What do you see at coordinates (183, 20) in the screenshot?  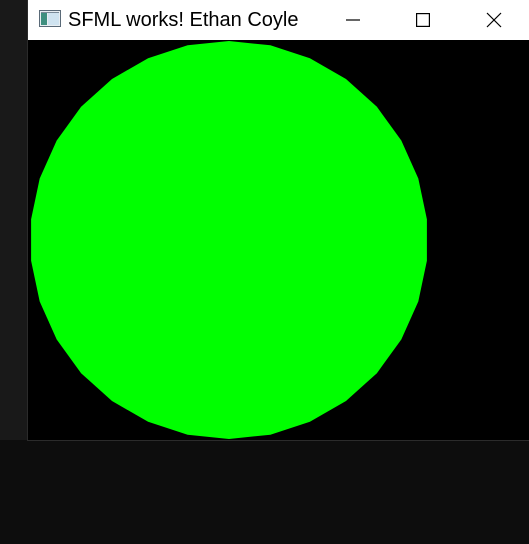 I see `window-title: SFML works! Ethan Coyle` at bounding box center [183, 20].